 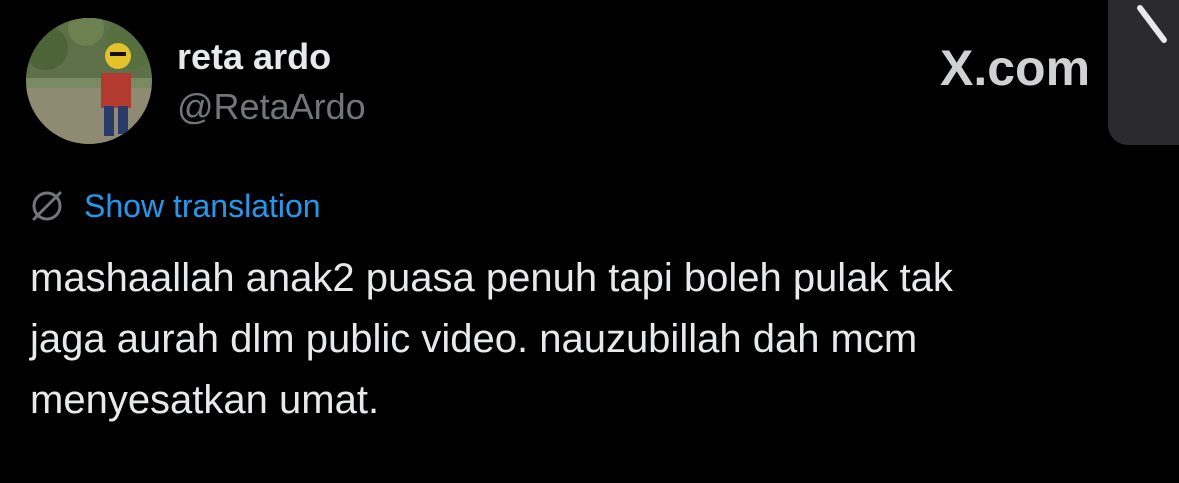 What do you see at coordinates (205, 400) in the screenshot?
I see `tweet-text-line: menyesatkan umat.` at bounding box center [205, 400].